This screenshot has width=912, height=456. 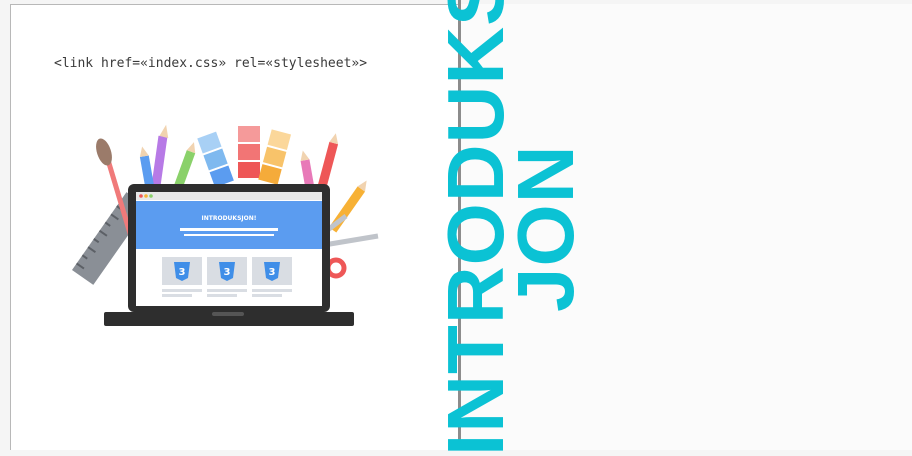 I want to click on code-snippet: <link href=«index.css» rel=«stylesheet»>, so click(x=211, y=63).